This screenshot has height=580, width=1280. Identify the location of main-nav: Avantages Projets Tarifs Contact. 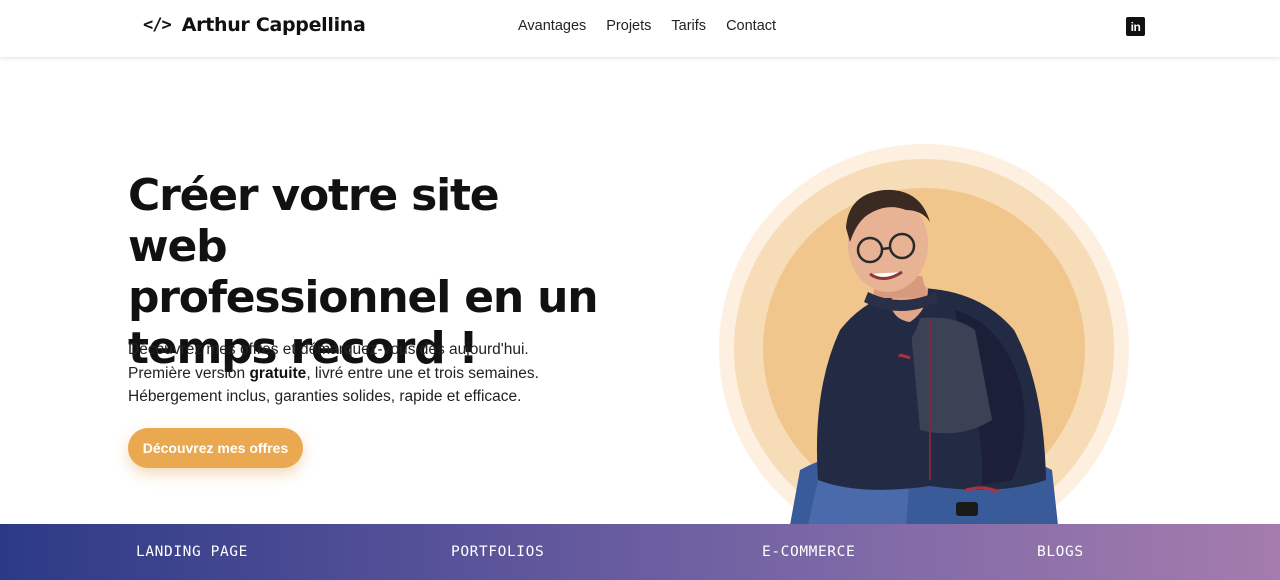
(647, 26).